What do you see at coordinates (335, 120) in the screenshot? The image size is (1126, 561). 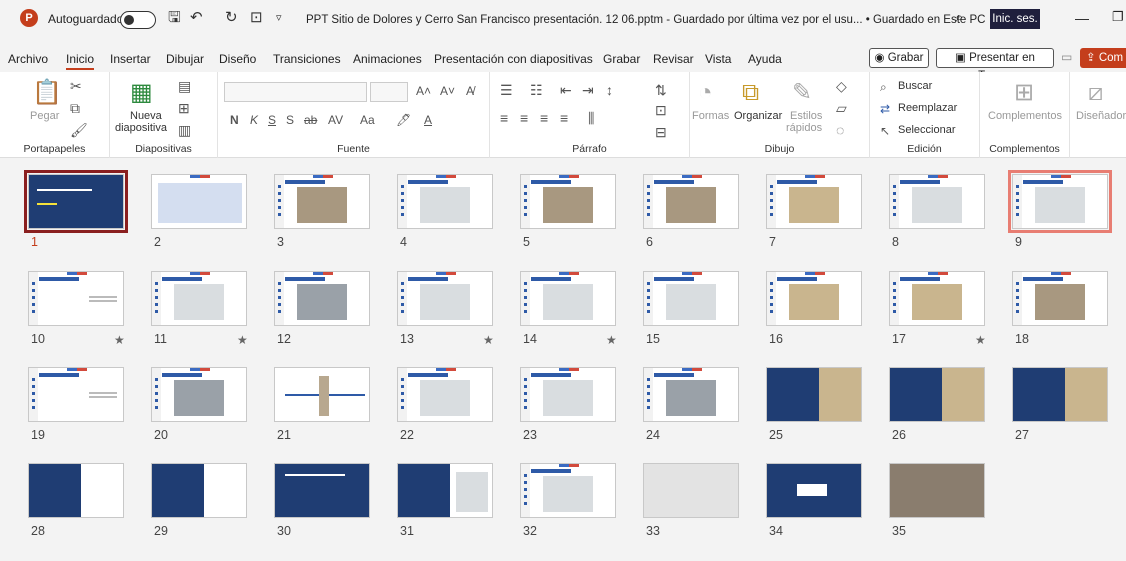 I see `spacing-icon: AV` at bounding box center [335, 120].